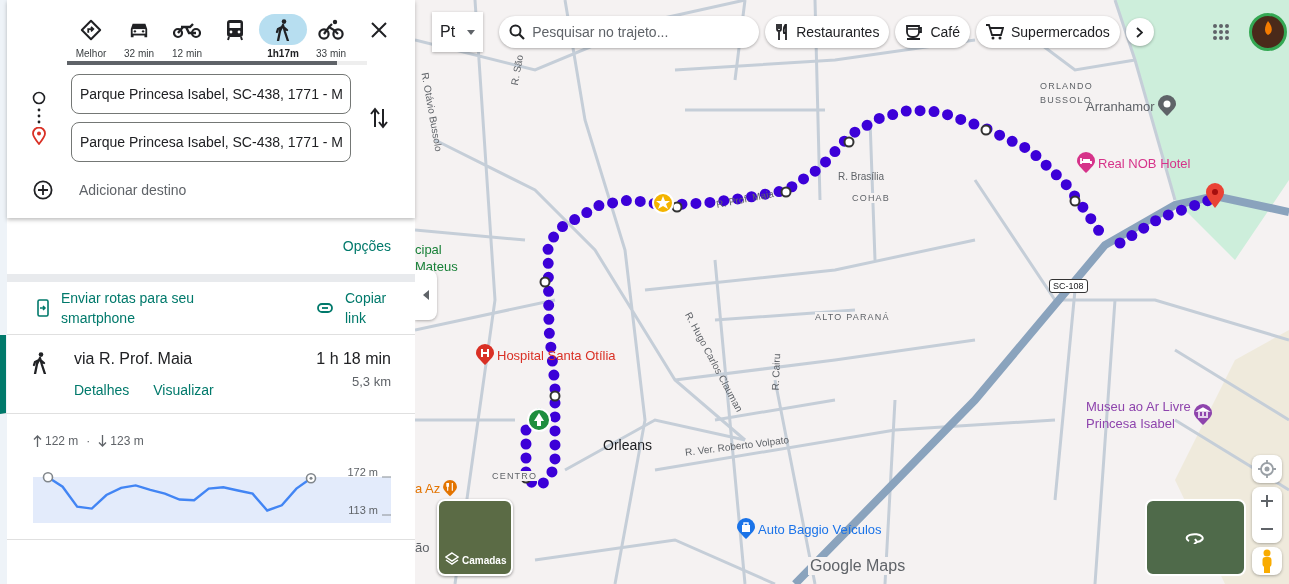 The height and width of the screenshot is (584, 1289). I want to click on layers-button: Camadas, so click(475, 537).